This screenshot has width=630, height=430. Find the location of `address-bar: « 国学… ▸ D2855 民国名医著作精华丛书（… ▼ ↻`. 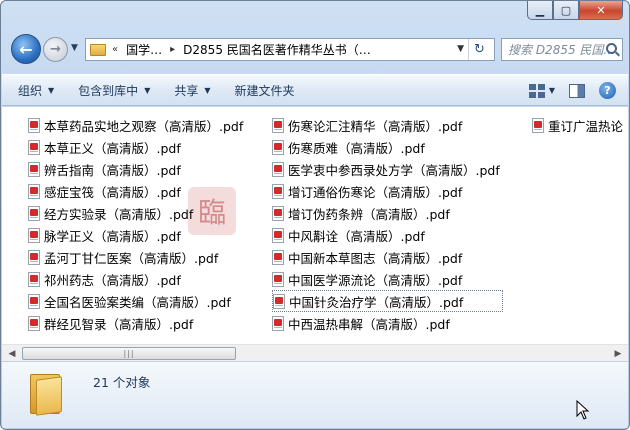

address-bar: « 国学… ▸ D2855 民国名医著作精华丛书（… ▼ ↻ is located at coordinates (290, 49).